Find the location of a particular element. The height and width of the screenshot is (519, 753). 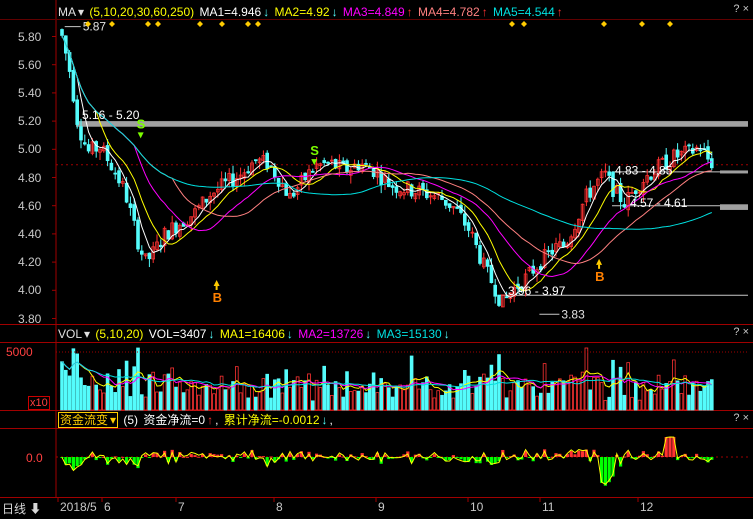

flow-legend: 资金流变 ▾ (5) 资金净流=0 ↑, 累计净流=-0.0012 ↓, is located at coordinates (195, 420).